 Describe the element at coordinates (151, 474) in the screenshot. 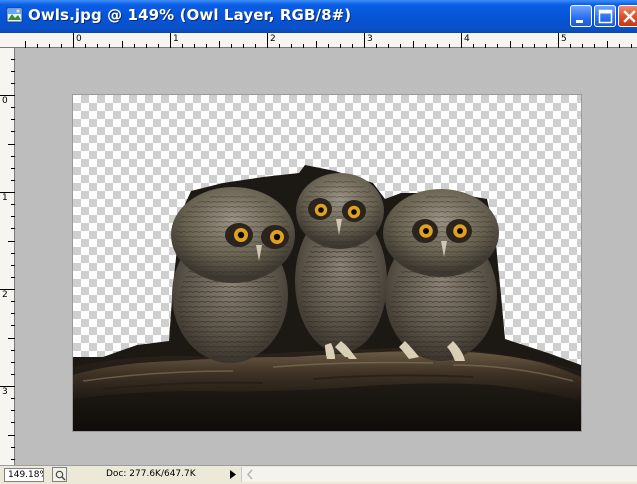

I see `document-size-info: Doc: 277.6K/647.7K` at that location.